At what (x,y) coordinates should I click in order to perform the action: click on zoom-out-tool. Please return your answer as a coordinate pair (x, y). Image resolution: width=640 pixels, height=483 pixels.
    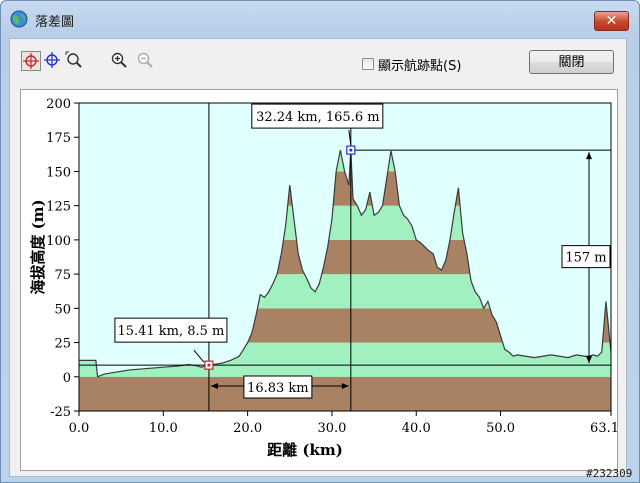
    Looking at the image, I should click on (146, 61).